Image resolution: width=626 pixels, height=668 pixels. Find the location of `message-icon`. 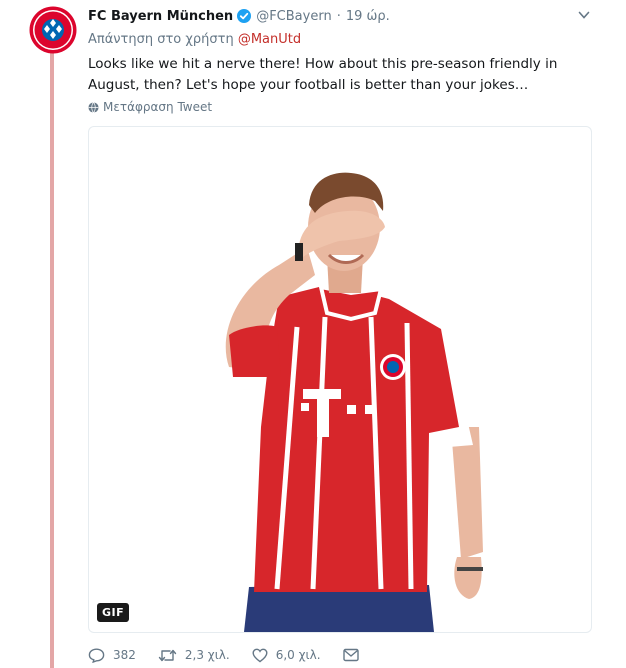

message-icon is located at coordinates (350, 655).